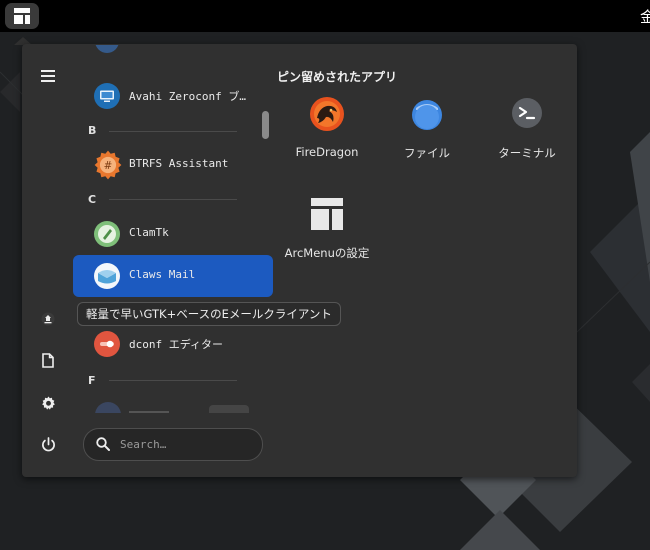 The height and width of the screenshot is (550, 650). I want to click on pinned-app-arcmenu-settings: ArcMenuの設定, so click(327, 236).